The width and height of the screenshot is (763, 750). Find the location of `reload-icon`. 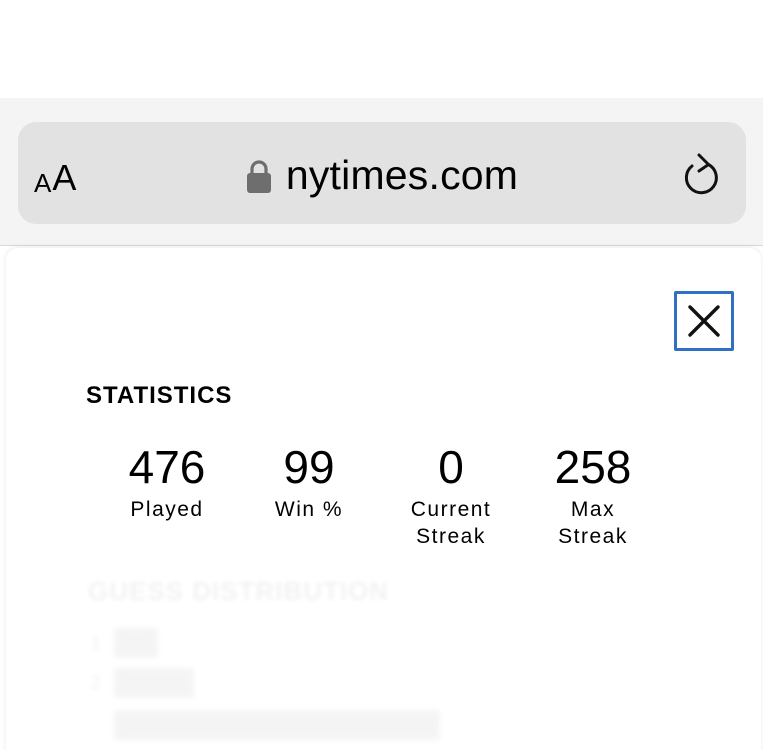

reload-icon is located at coordinates (701, 174).